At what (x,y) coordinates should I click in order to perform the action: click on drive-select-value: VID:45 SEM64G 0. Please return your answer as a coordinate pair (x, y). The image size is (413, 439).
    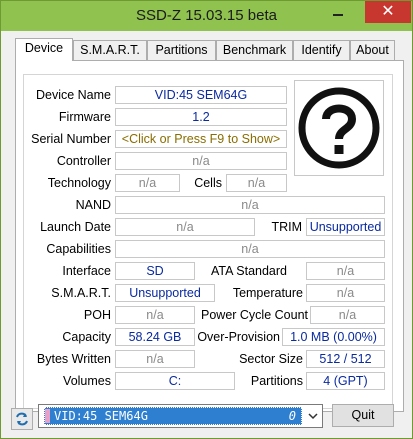
    Looking at the image, I should click on (173, 416).